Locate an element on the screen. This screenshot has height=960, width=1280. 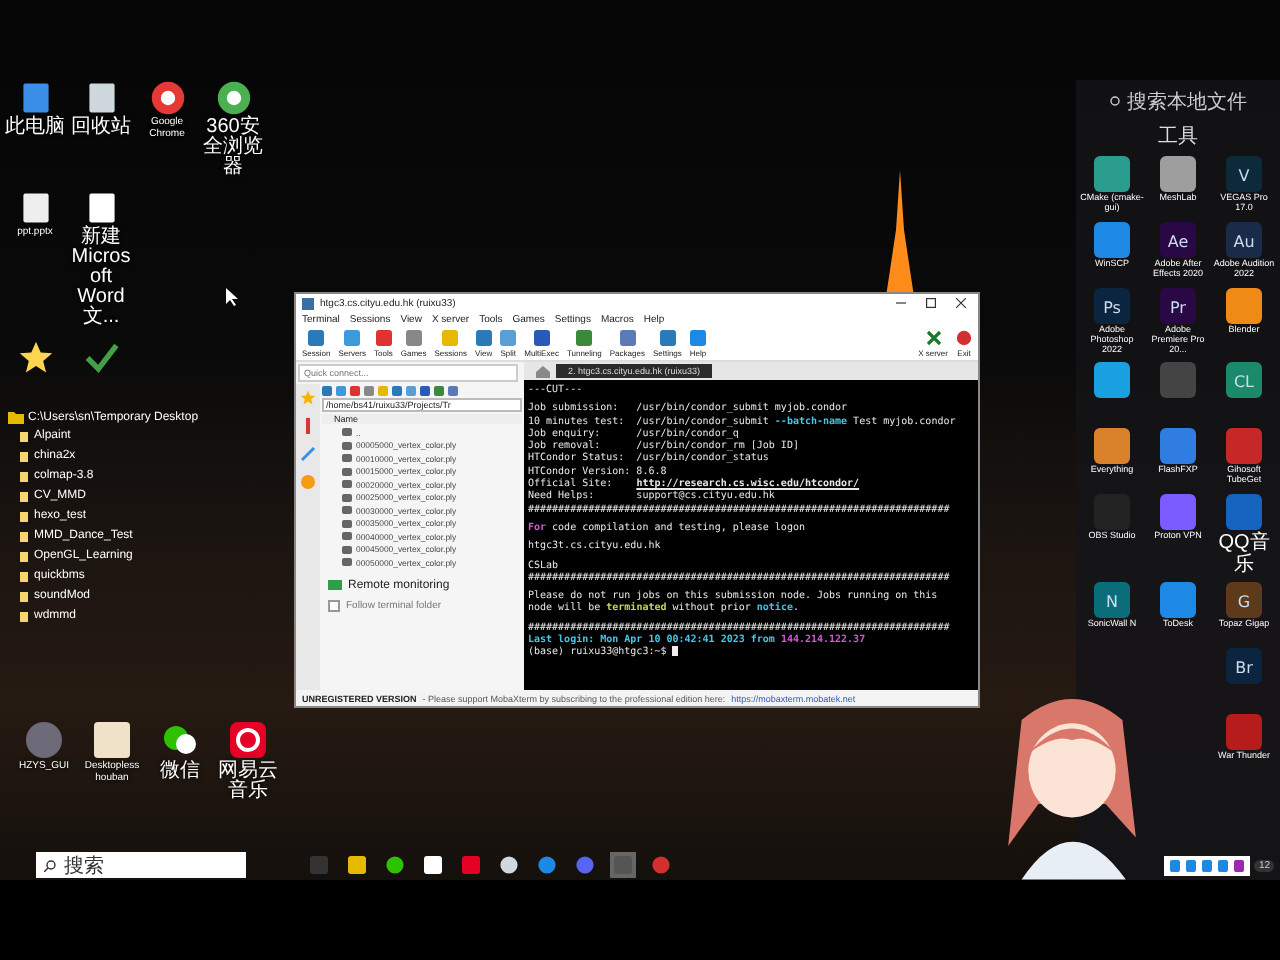
app-icon: Ae is located at coordinates (1178, 240).